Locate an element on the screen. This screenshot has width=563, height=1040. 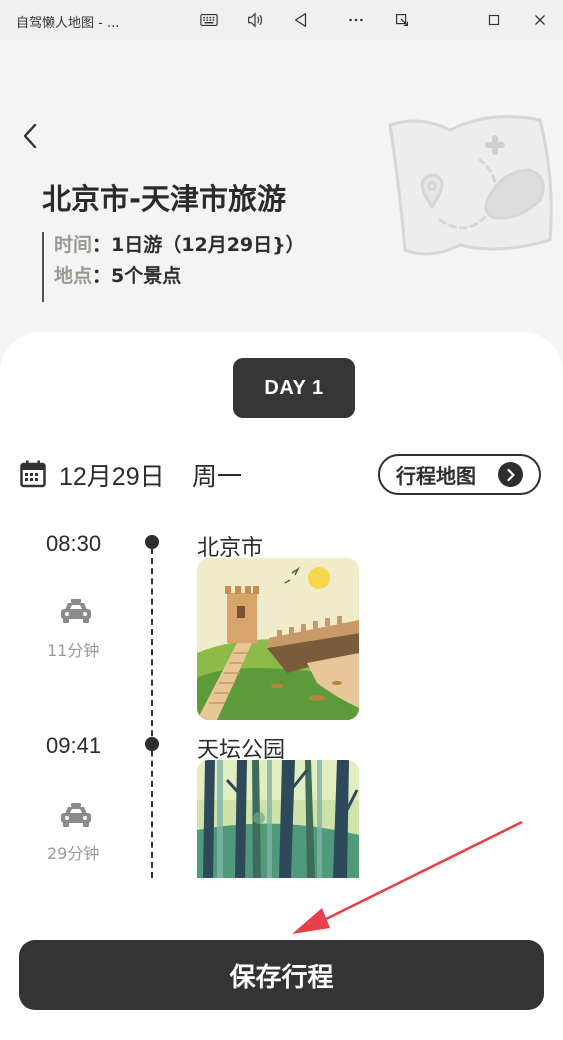
back-button is located at coordinates (30, 136).